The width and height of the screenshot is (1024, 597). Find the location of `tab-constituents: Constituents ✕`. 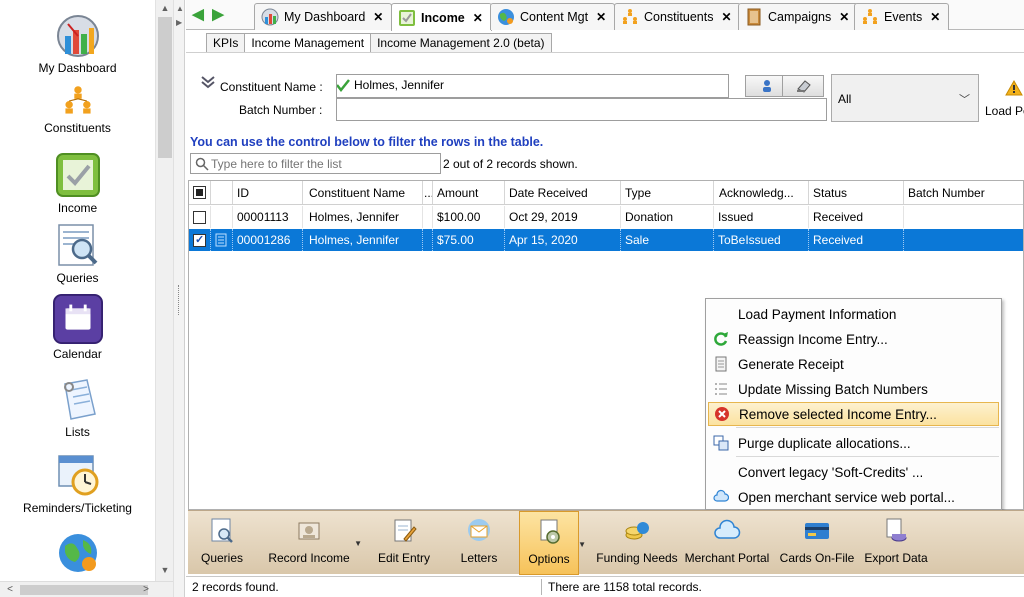

tab-constituents: Constituents ✕ is located at coordinates (677, 16).